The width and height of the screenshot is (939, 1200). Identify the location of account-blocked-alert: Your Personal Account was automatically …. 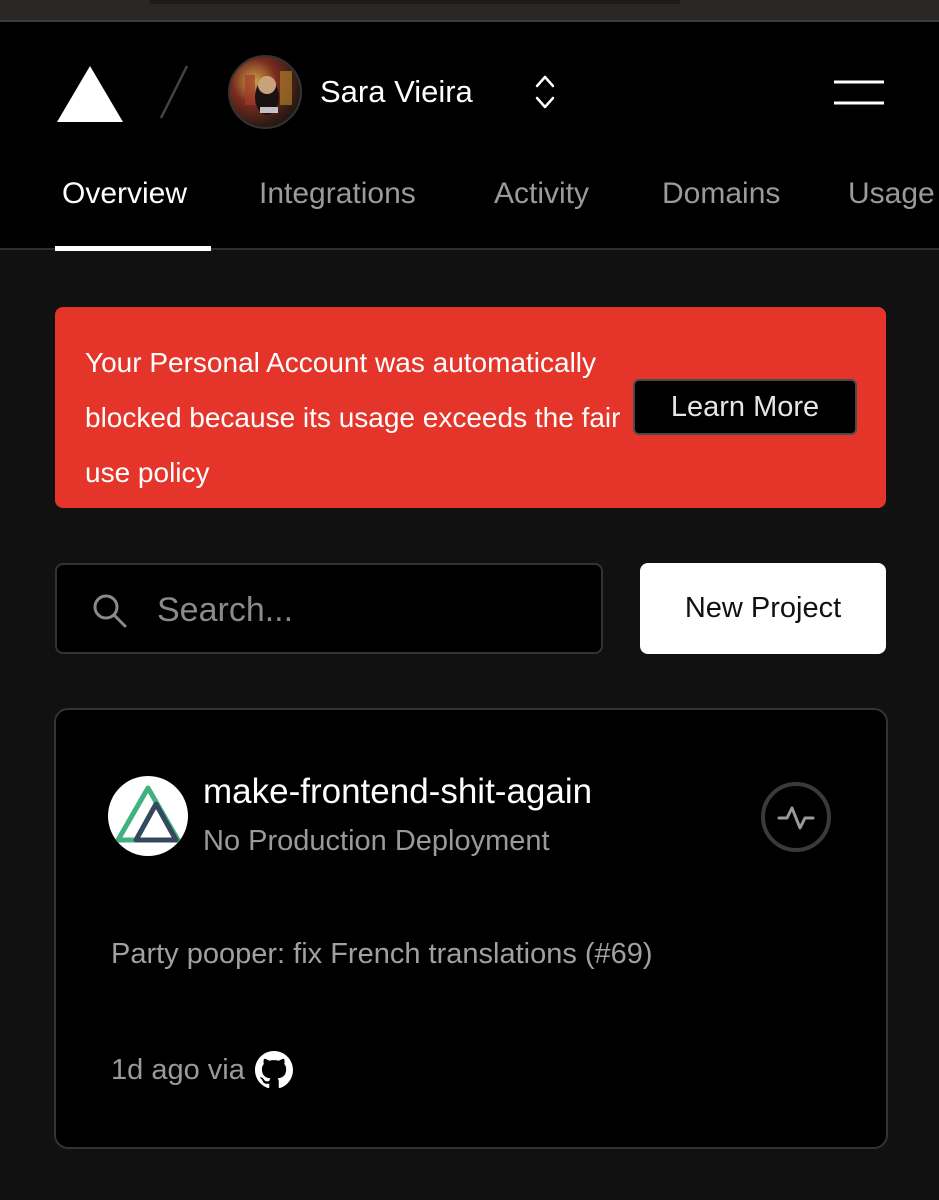
(470, 407).